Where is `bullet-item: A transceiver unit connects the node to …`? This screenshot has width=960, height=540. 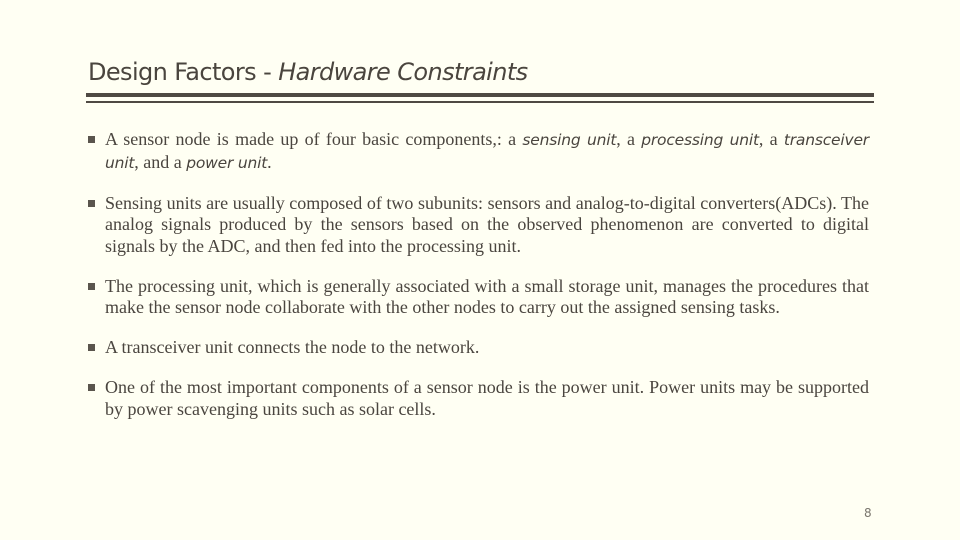 bullet-item: A transceiver unit connects the node to … is located at coordinates (478, 348).